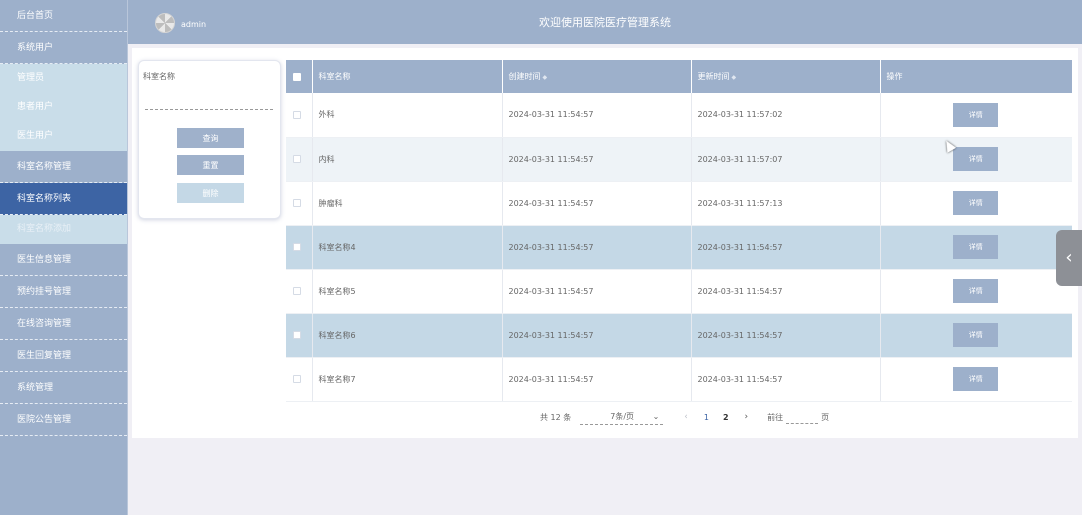  I want to click on chevron-left-icon: ‹, so click(1069, 257).